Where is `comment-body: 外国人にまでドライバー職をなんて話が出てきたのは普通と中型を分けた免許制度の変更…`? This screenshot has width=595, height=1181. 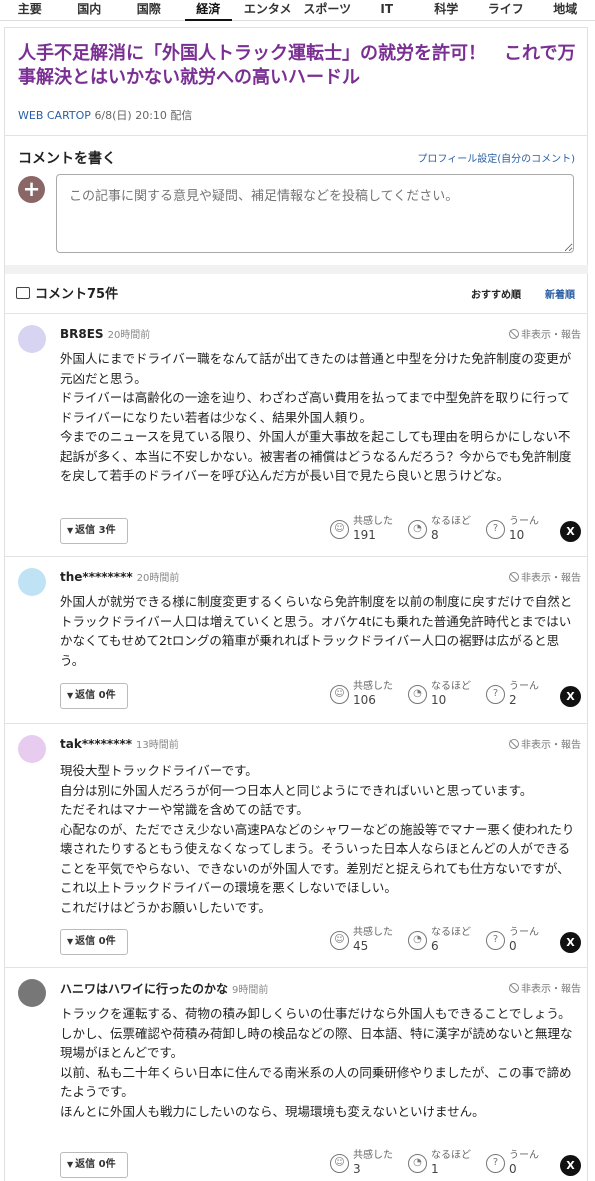
comment-body: 外国人にまでドライバー職をなんて話が出てきたのは普通と中型を分けた免許制度の変更… is located at coordinates (320, 417).